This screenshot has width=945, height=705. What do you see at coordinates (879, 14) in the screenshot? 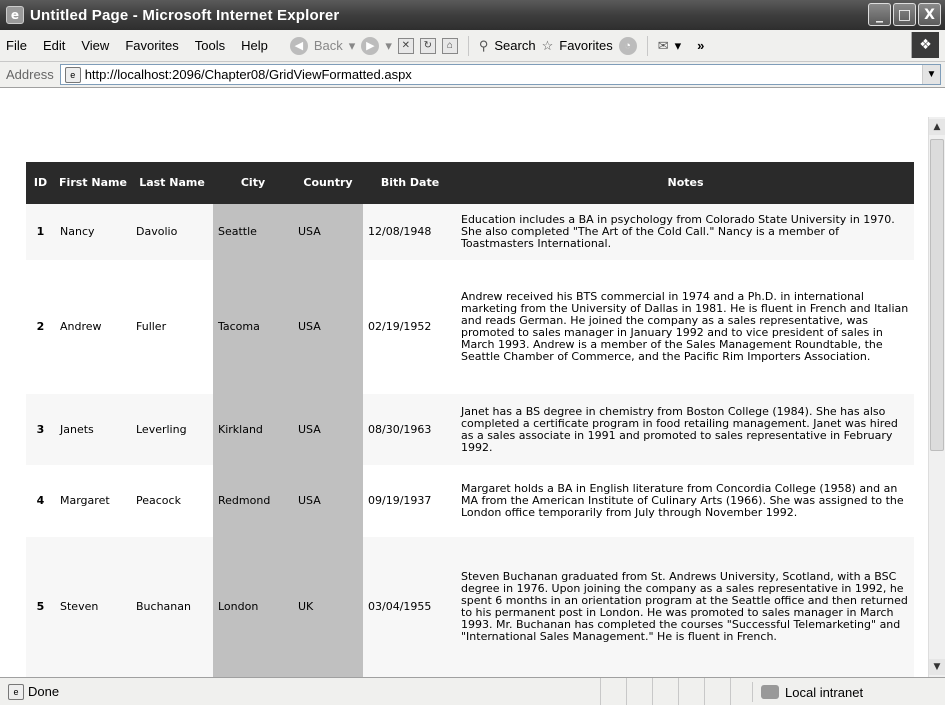
I see `minimize-button: _` at bounding box center [879, 14].